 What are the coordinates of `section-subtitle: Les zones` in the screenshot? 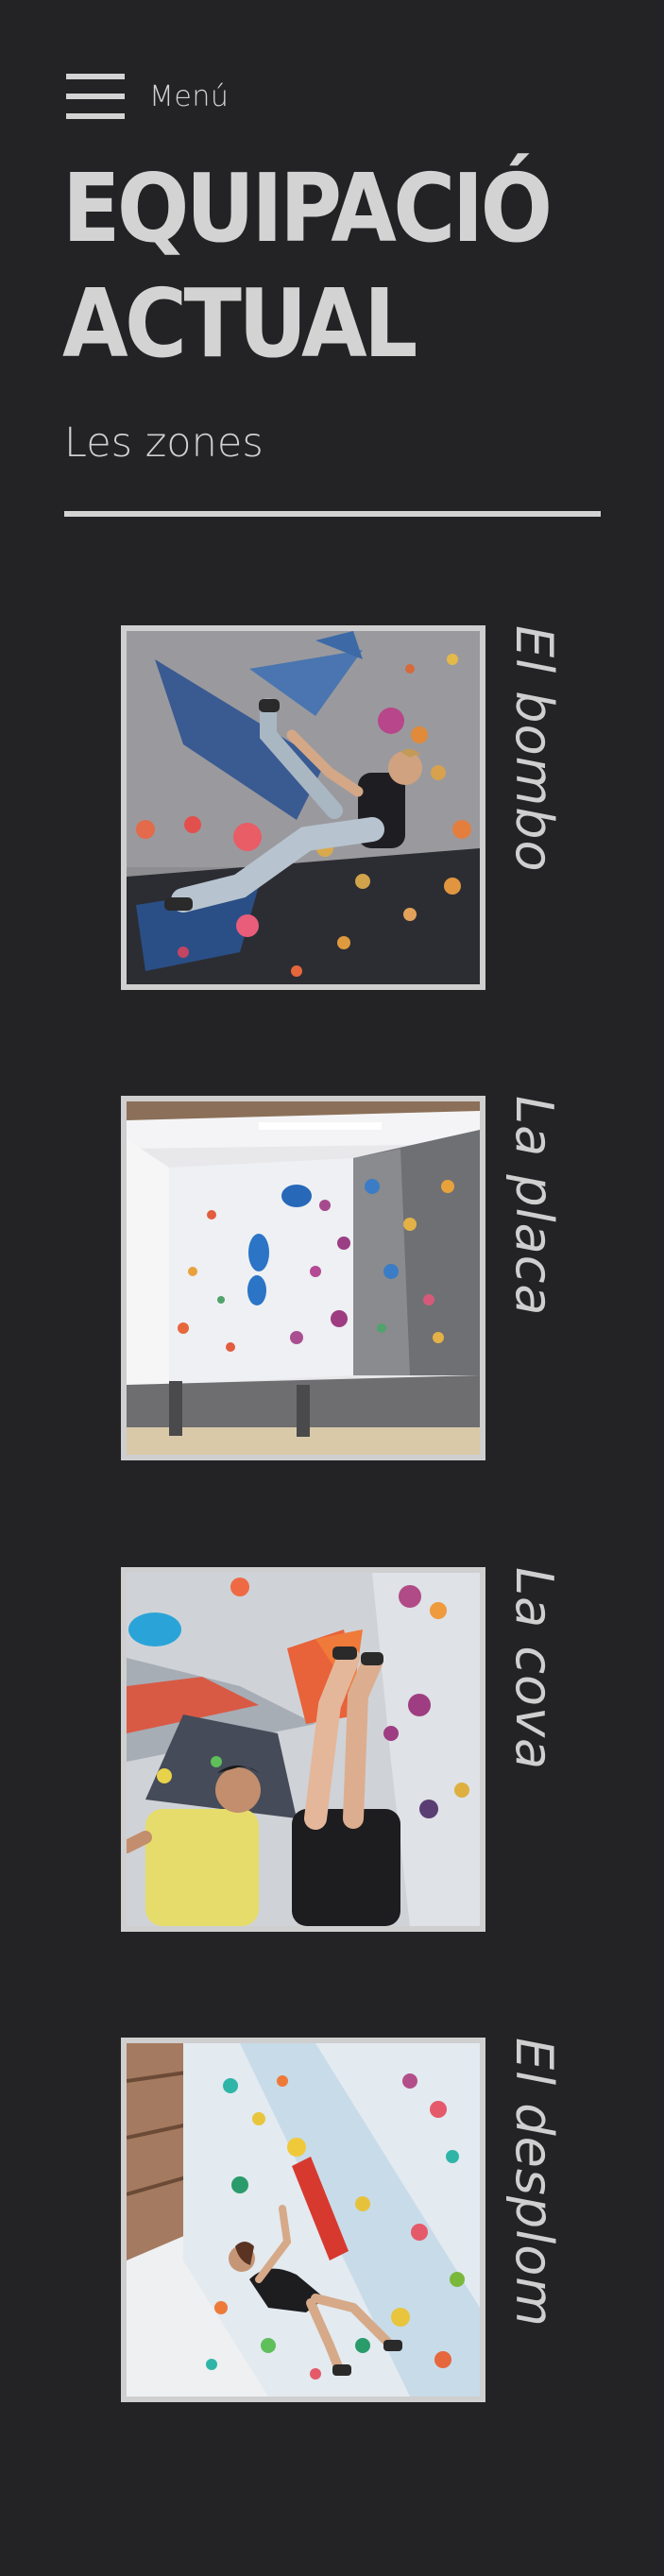 It's located at (164, 443).